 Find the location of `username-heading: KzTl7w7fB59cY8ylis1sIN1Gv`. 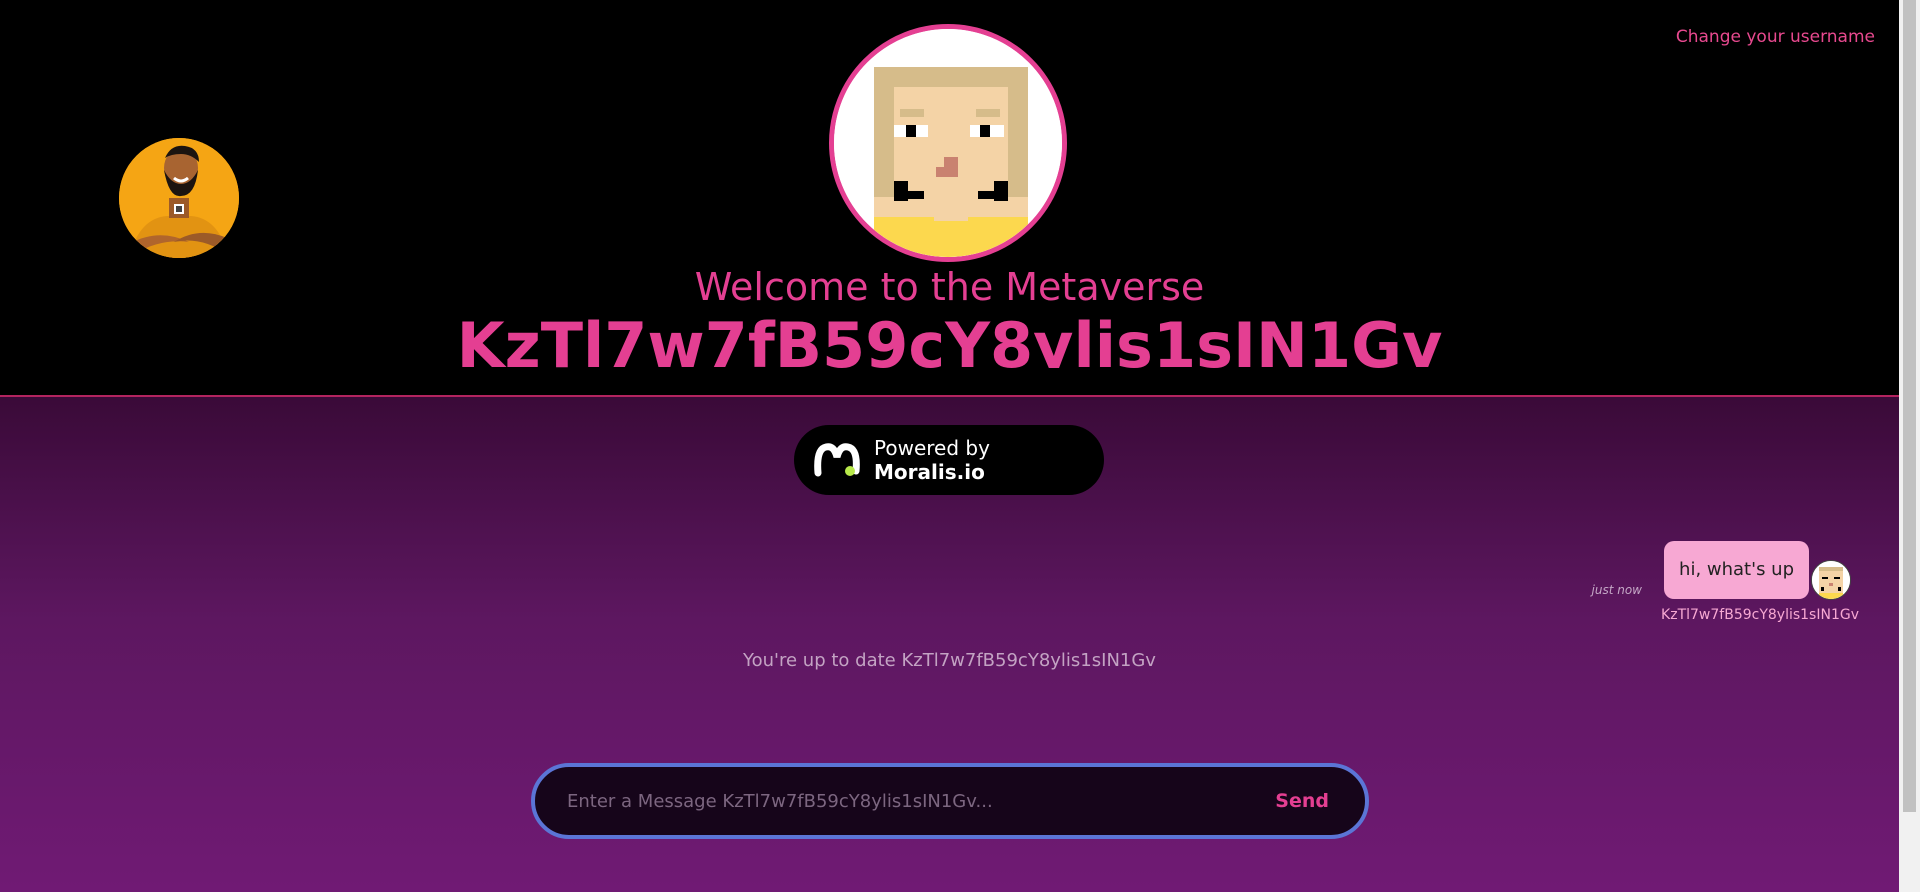

username-heading: KzTl7w7fB59cY8ylis1sIN1Gv is located at coordinates (949, 339).